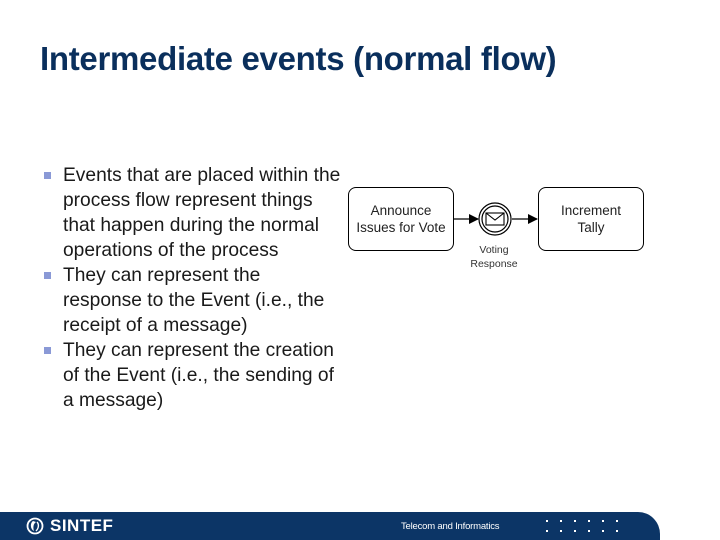 The image size is (720, 540). I want to click on logo-text: SINTEF, so click(82, 525).